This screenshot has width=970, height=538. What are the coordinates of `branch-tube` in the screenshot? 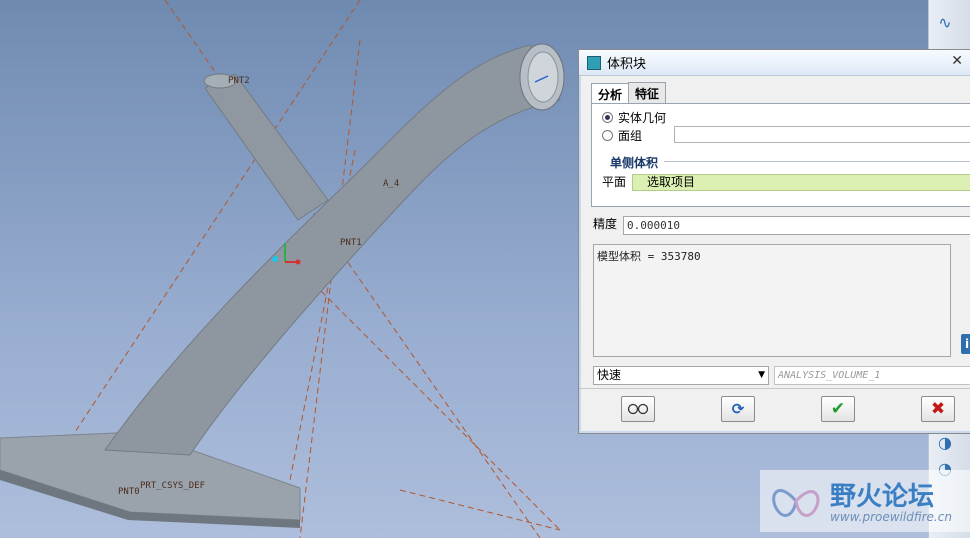 It's located at (266, 147).